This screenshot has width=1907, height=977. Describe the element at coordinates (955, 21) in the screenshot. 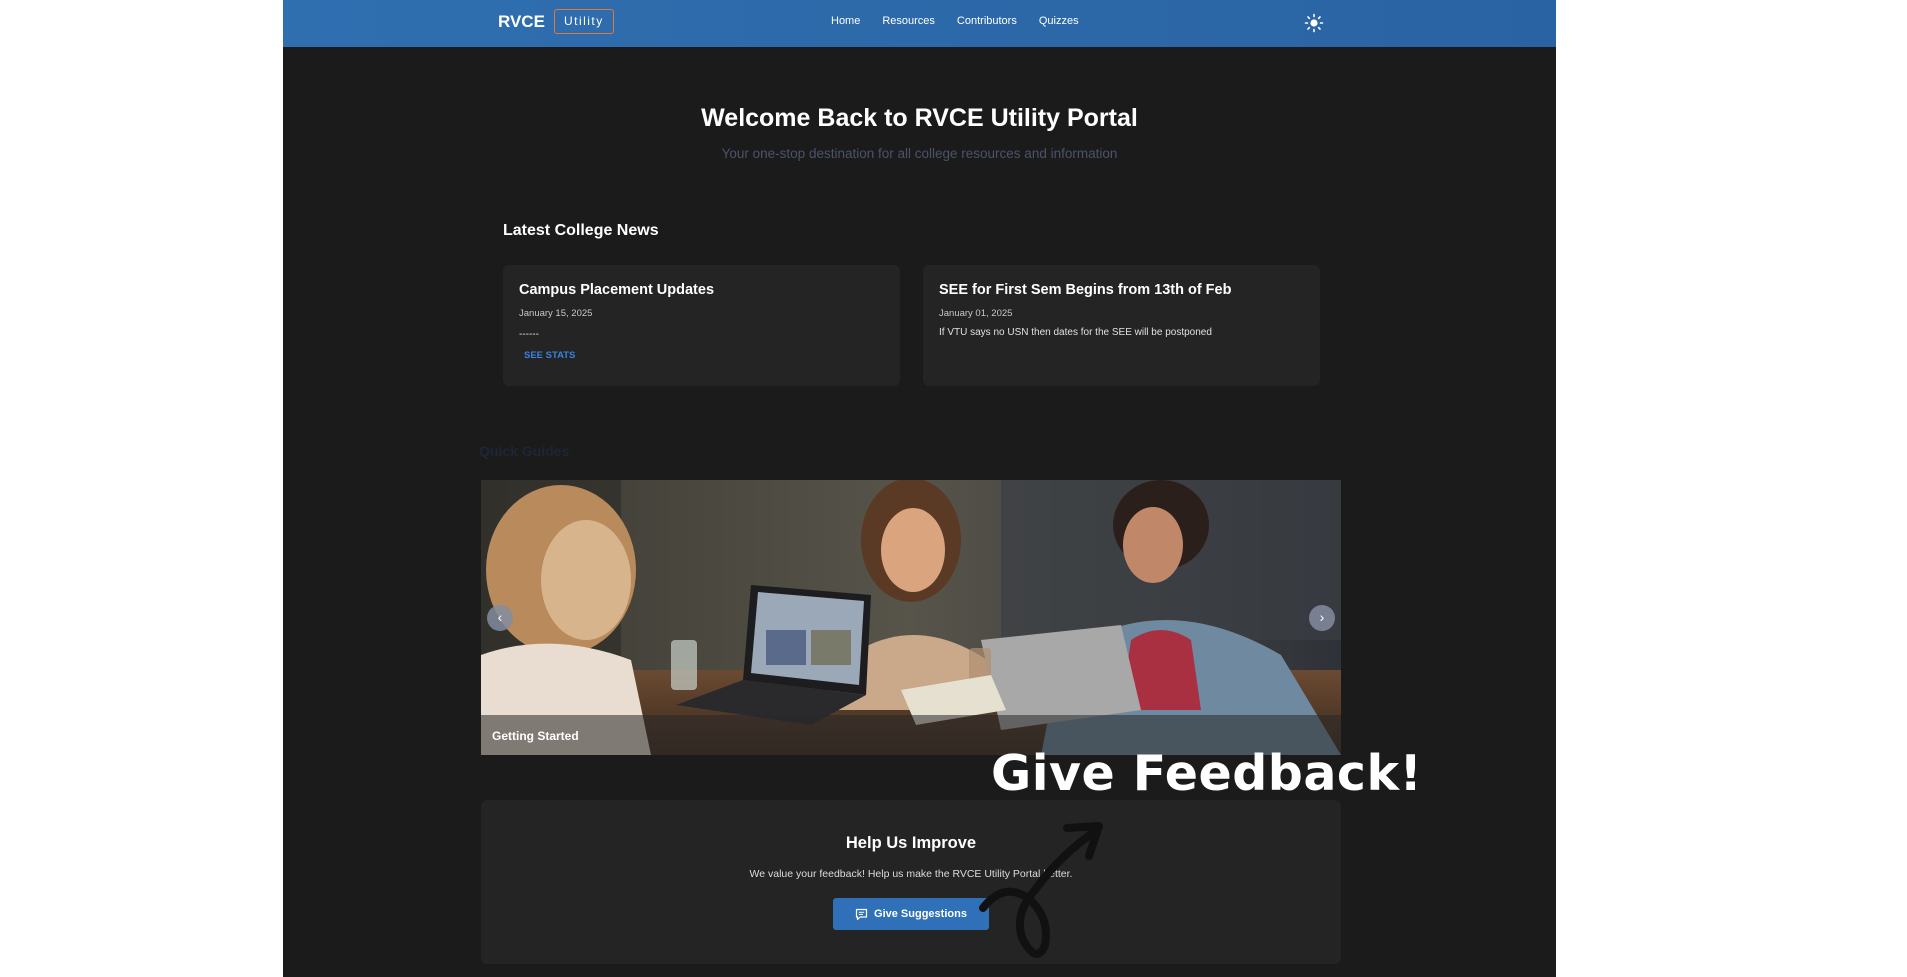

I see `nav-links: Home Resources Contributors Quizzes` at that location.